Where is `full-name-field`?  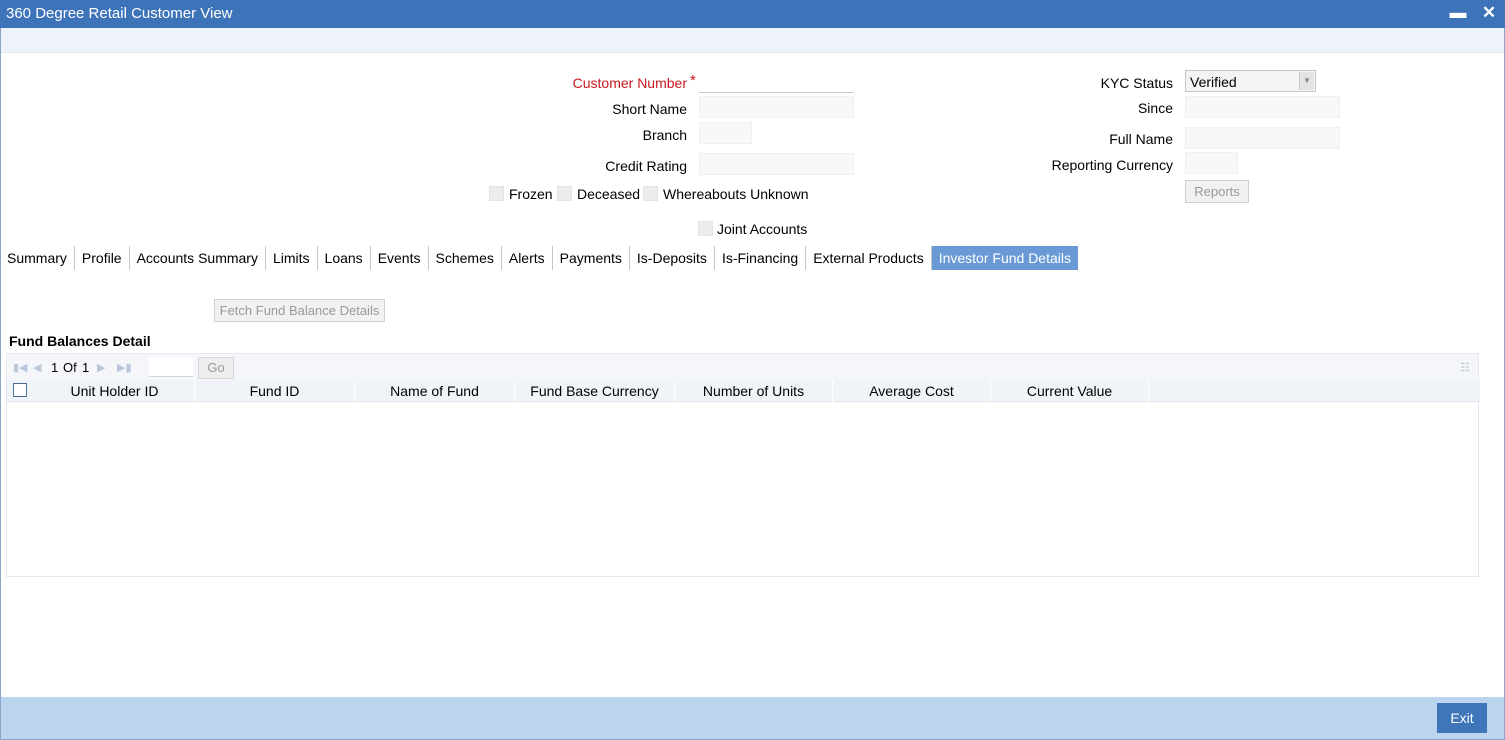
full-name-field is located at coordinates (1262, 138).